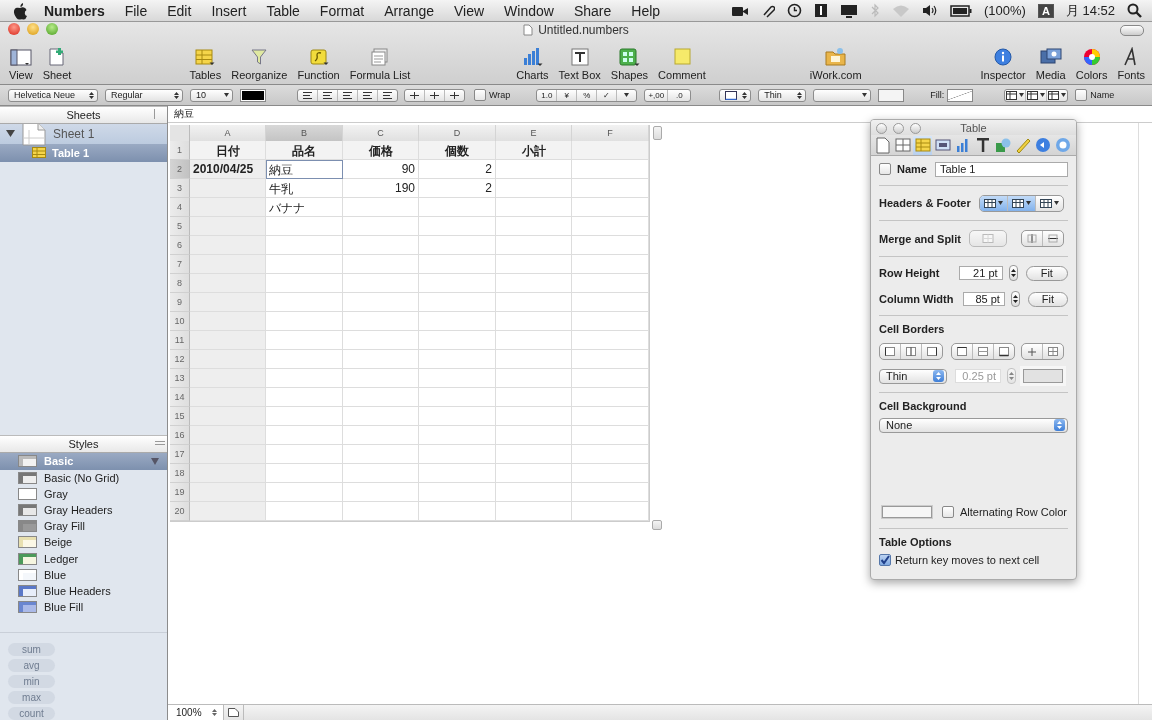  I want to click on style-item: Blue Headers, so click(83, 591).